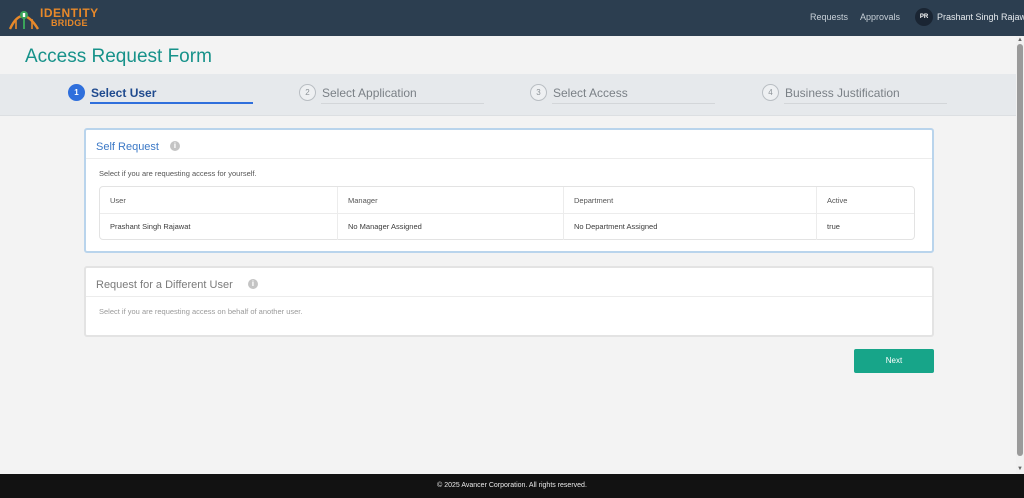 The width and height of the screenshot is (1024, 498). I want to click on step-label-business-justification: Business Justification, so click(842, 93).